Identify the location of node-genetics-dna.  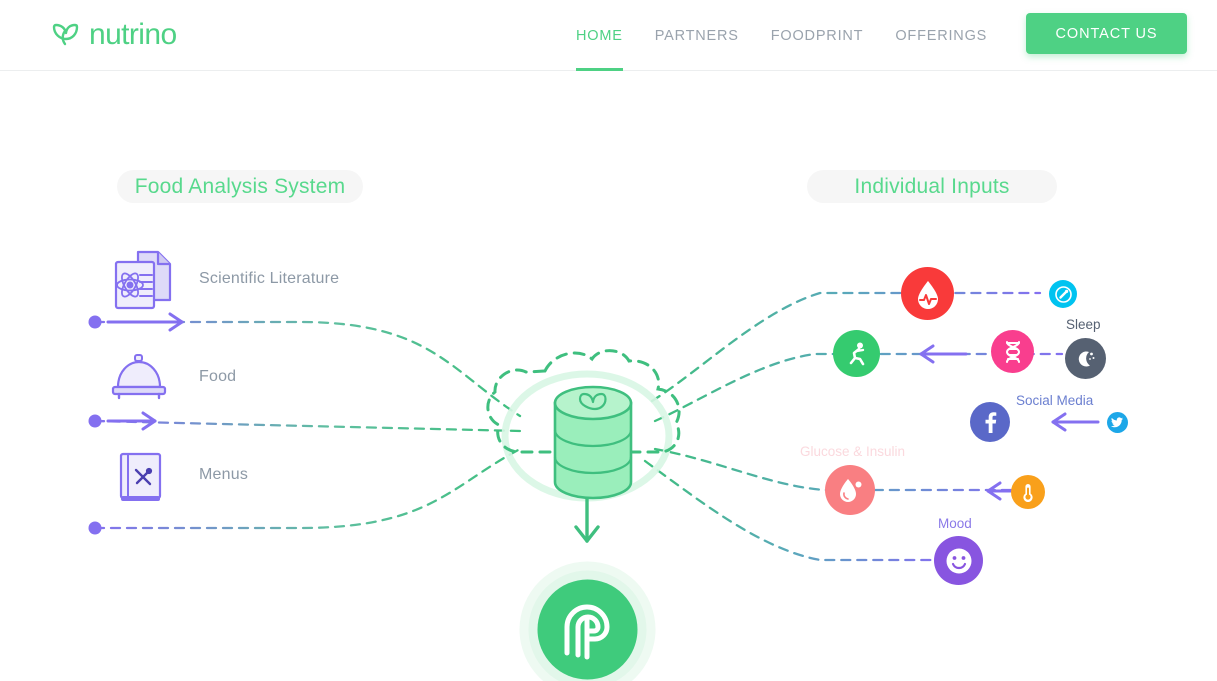
(1012, 351).